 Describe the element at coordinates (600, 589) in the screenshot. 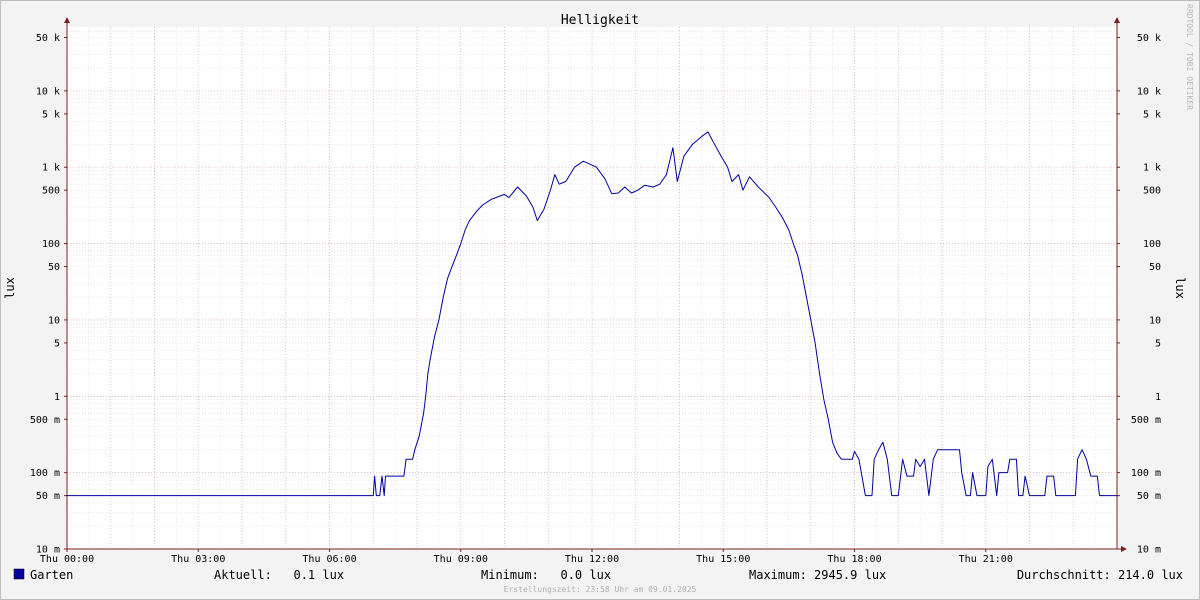

I see `footer-timestamp: Erstellungszeit: 23:58 Uhr am 09.01.2025` at that location.